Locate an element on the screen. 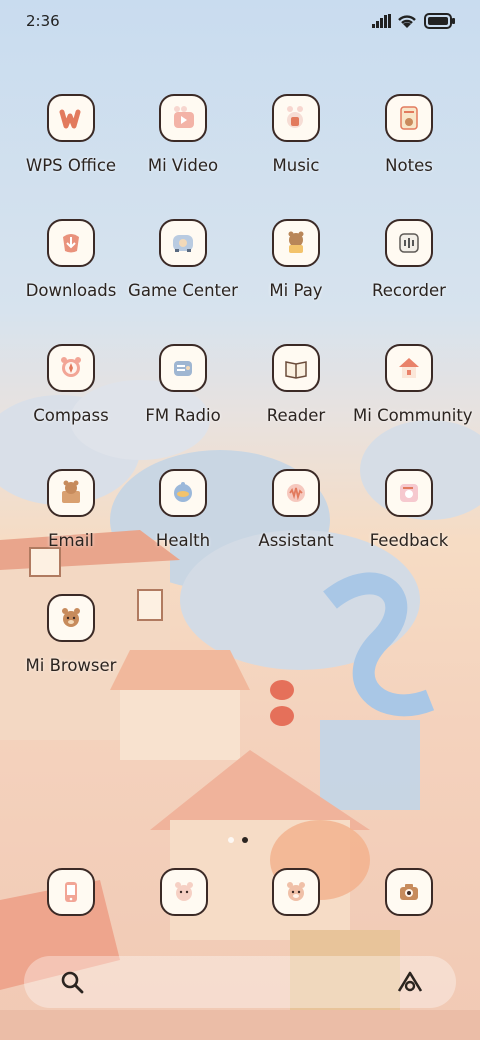  music-icon is located at coordinates (295, 117).